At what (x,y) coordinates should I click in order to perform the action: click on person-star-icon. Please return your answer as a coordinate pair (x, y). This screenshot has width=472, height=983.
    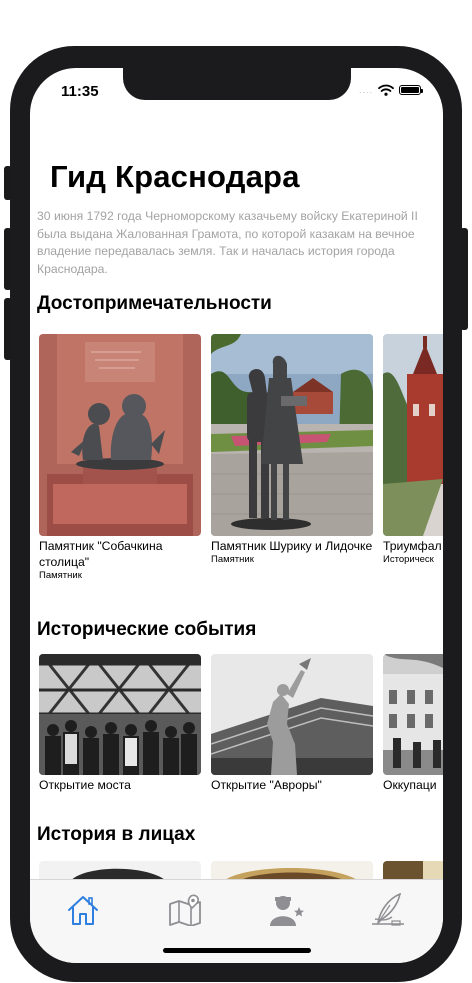
    Looking at the image, I should click on (287, 911).